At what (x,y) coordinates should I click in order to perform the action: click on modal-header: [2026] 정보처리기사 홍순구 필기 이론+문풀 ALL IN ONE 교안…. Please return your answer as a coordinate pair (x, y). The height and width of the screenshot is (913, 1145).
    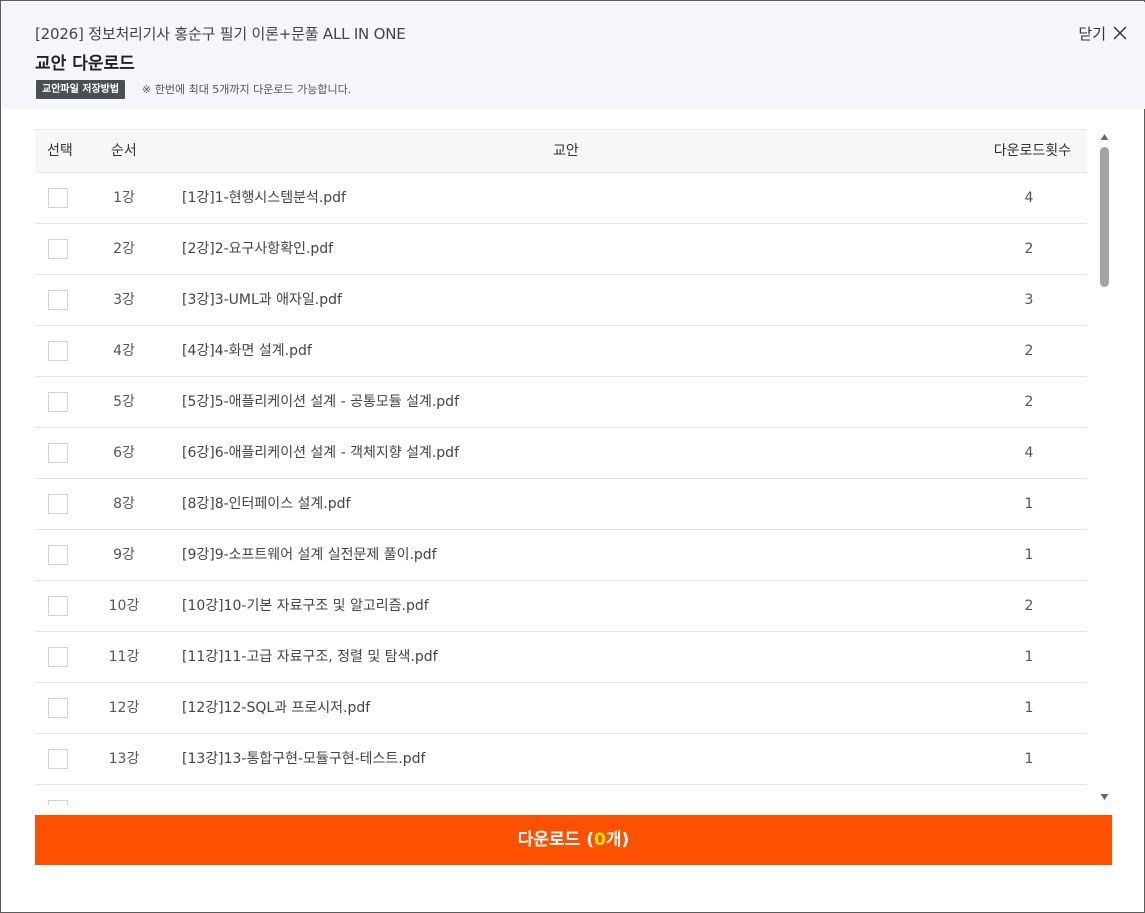
    Looking at the image, I should click on (573, 55).